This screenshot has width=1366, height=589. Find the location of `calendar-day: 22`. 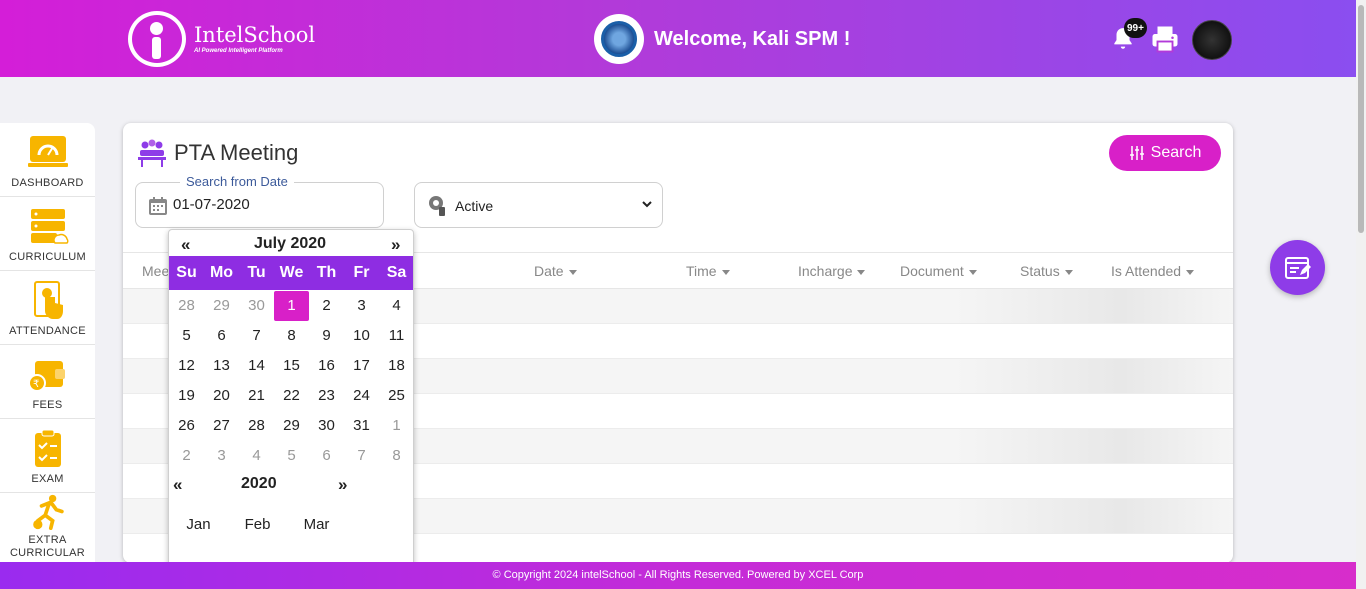

calendar-day: 22 is located at coordinates (291, 396).